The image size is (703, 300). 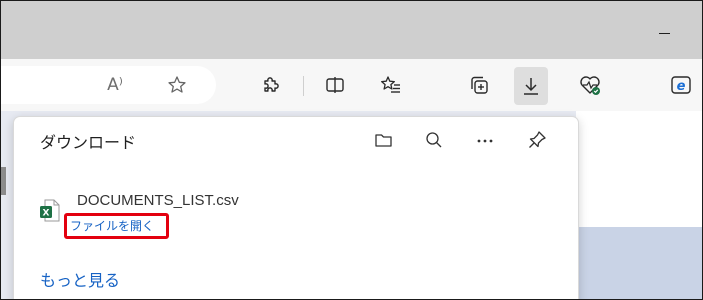 I want to click on edge-button: e, so click(x=681, y=85).